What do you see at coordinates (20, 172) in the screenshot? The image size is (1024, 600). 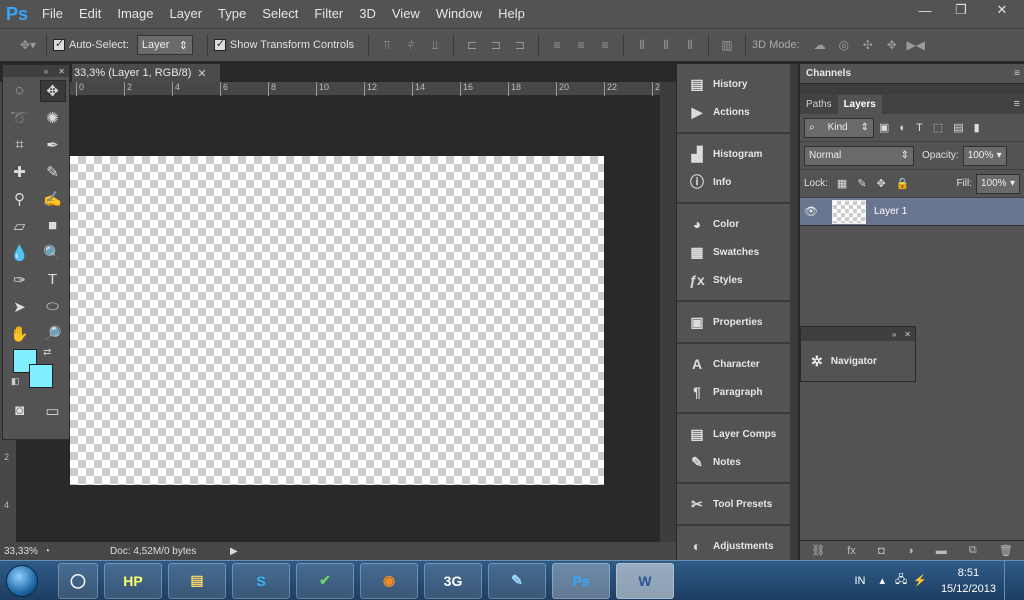 I see `healing-brush-tool-icon: ✚` at bounding box center [20, 172].